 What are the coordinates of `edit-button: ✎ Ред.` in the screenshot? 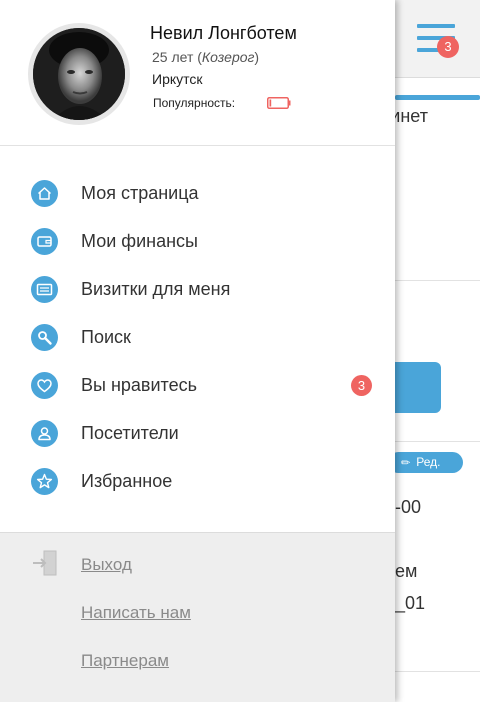 It's located at (425, 462).